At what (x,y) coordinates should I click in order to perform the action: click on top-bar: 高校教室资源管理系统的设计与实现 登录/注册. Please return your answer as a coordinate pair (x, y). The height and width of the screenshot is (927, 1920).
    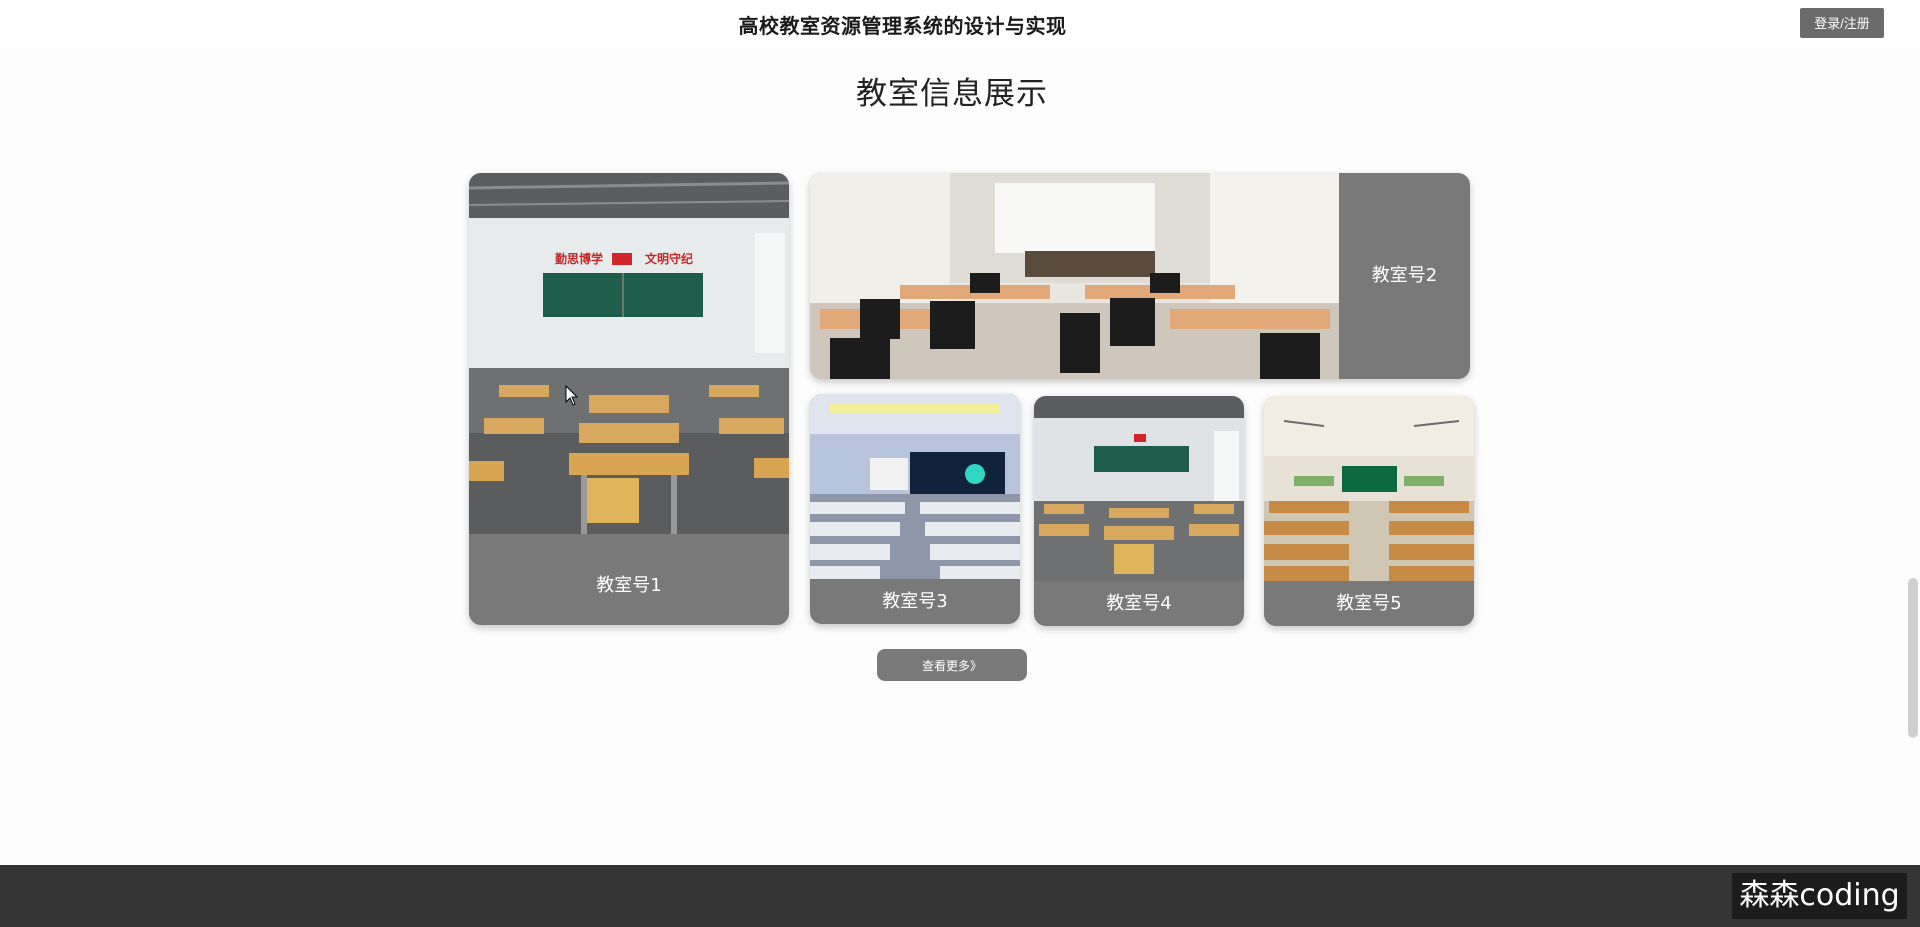
    Looking at the image, I should click on (960, 24).